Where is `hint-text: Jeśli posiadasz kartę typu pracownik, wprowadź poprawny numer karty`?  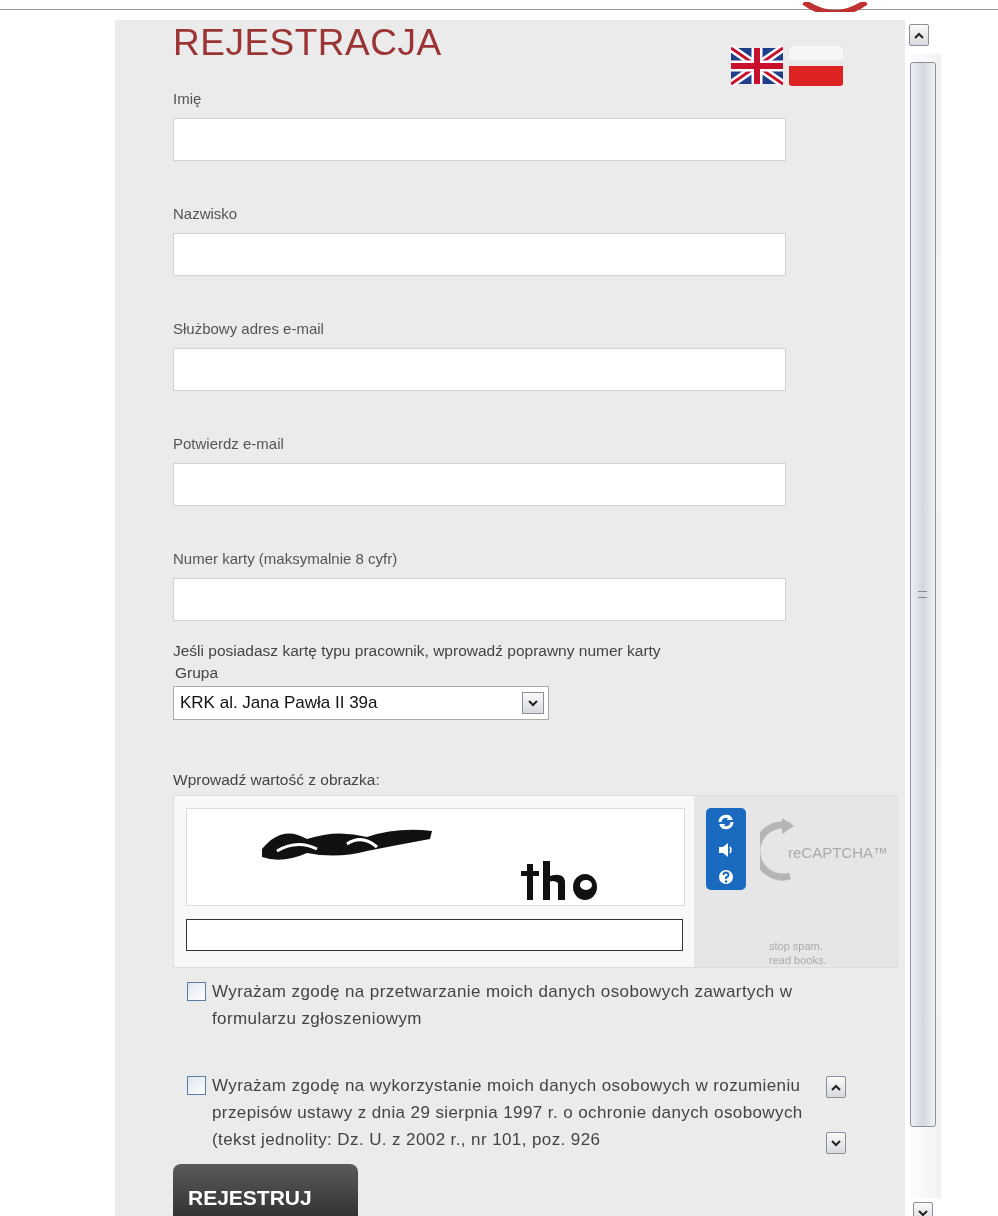
hint-text: Jeśli posiadasz kartę typu pracownik, wprowadź poprawny numer karty is located at coordinates (417, 651).